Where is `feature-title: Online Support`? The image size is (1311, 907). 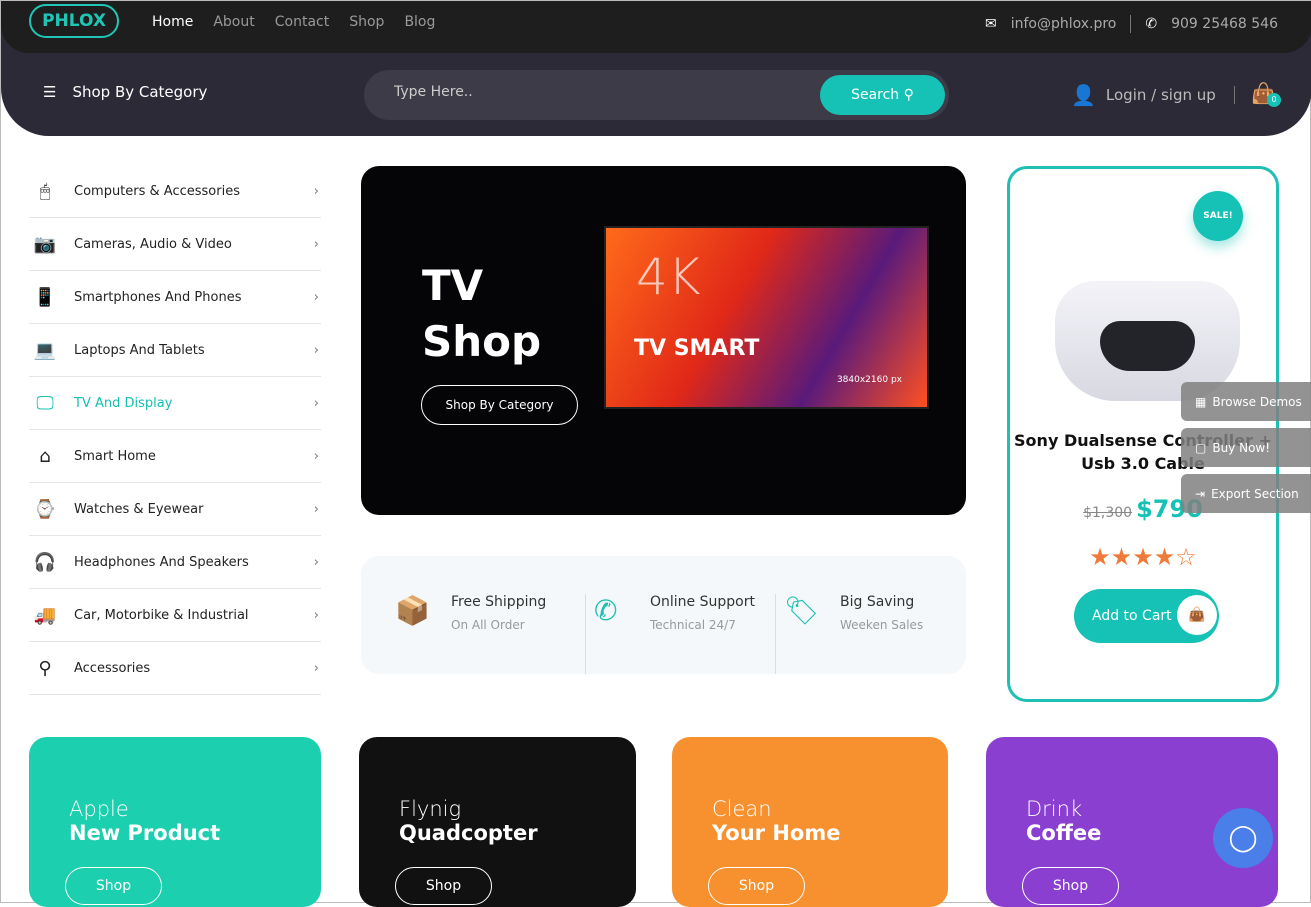
feature-title: Online Support is located at coordinates (702, 602).